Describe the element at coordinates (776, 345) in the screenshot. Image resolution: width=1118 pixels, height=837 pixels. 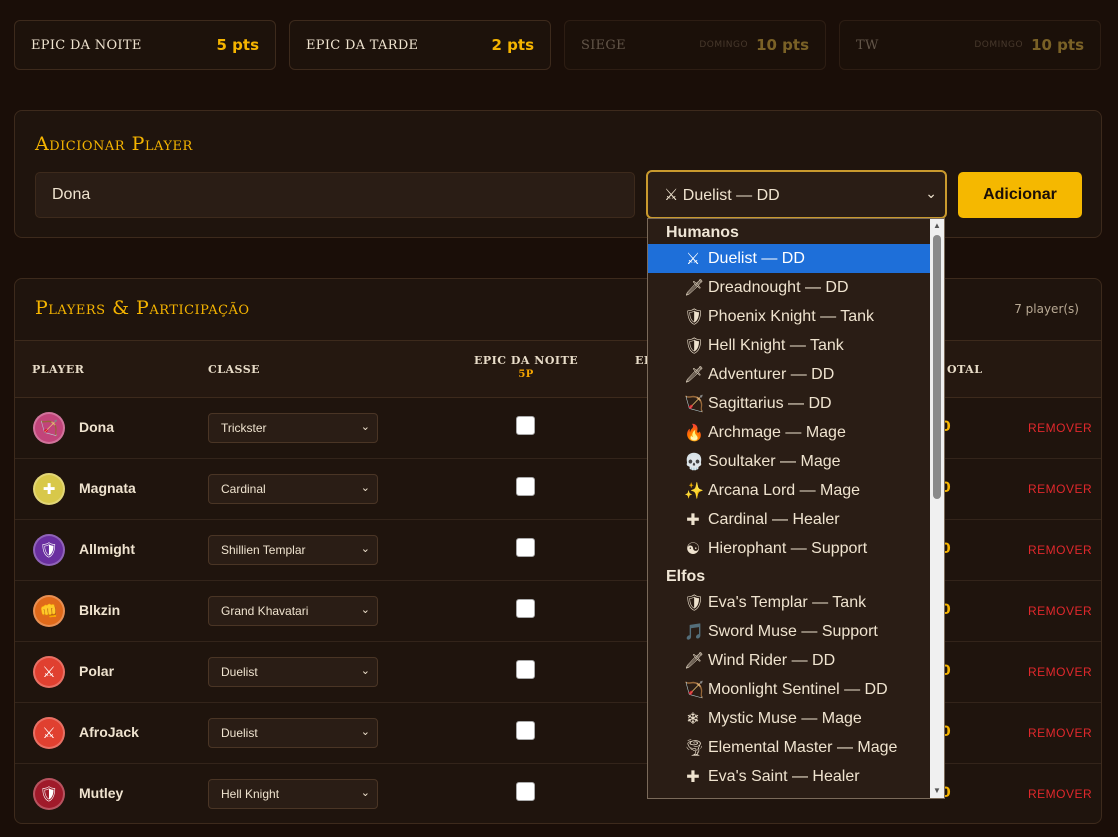
I see `class-option-label: Hell Knight — Tank` at that location.